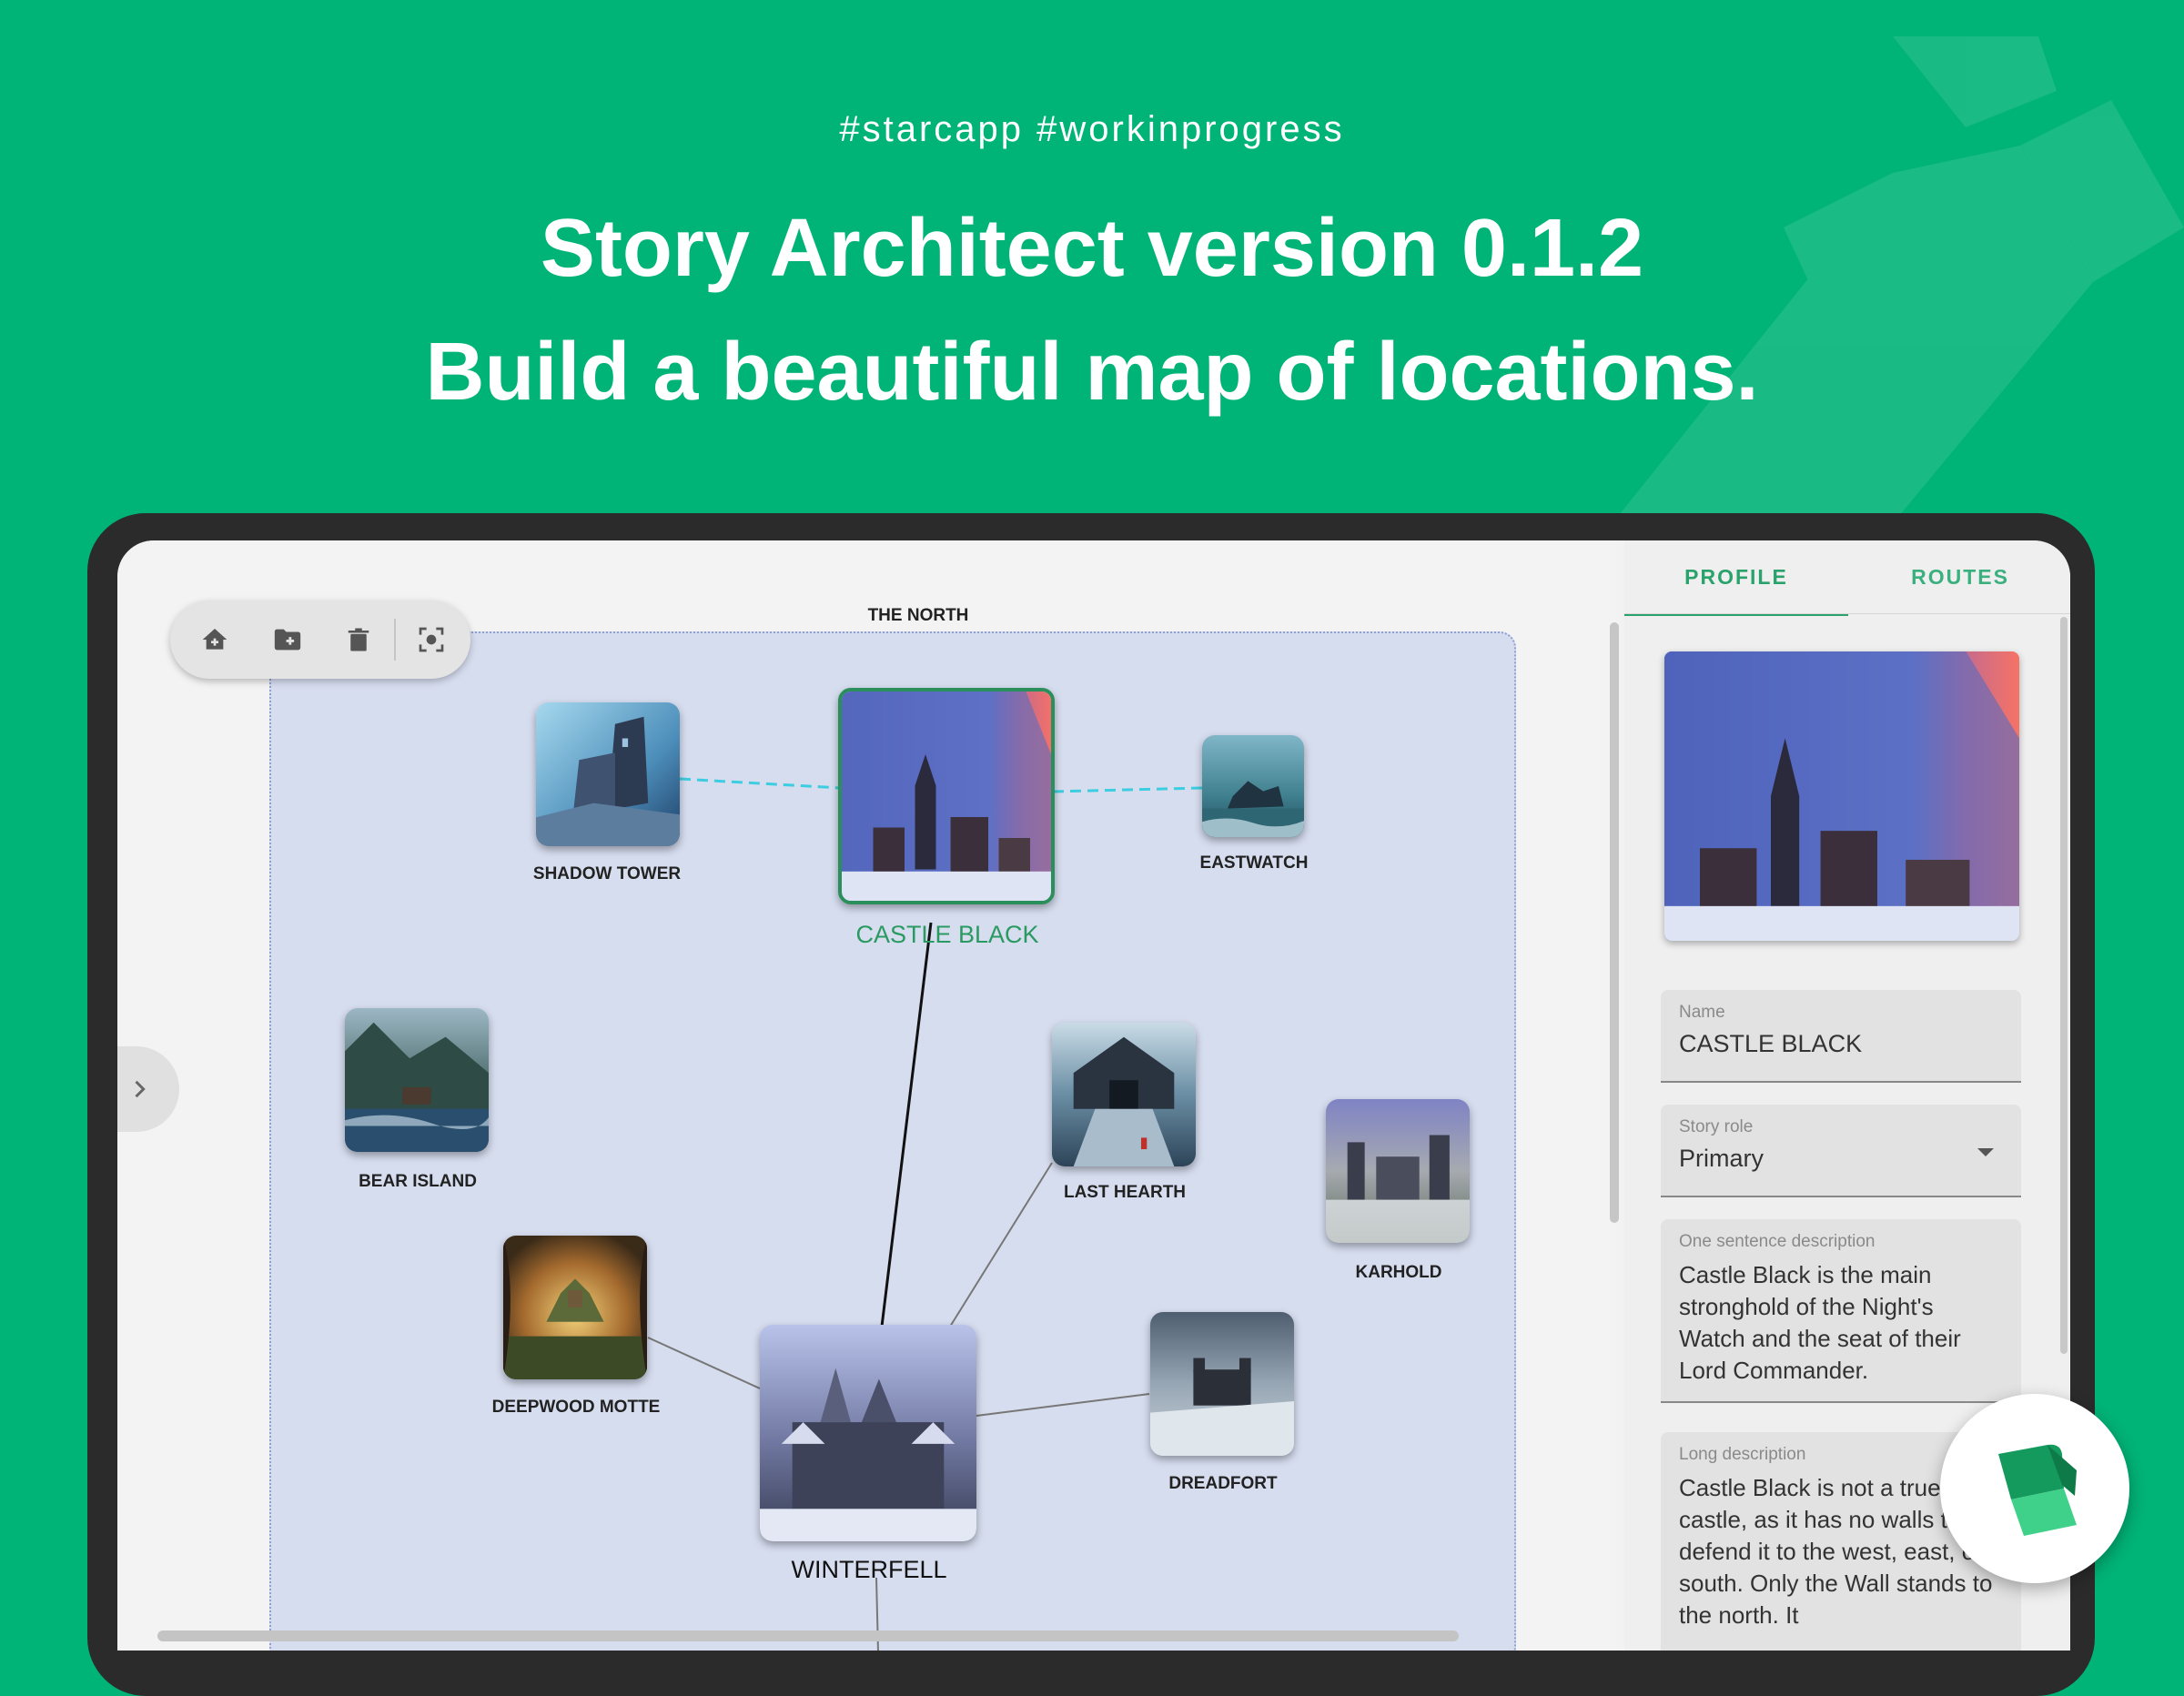 The width and height of the screenshot is (2184, 1696). I want to click on route-shadow-tower-castle-black, so click(760, 783).